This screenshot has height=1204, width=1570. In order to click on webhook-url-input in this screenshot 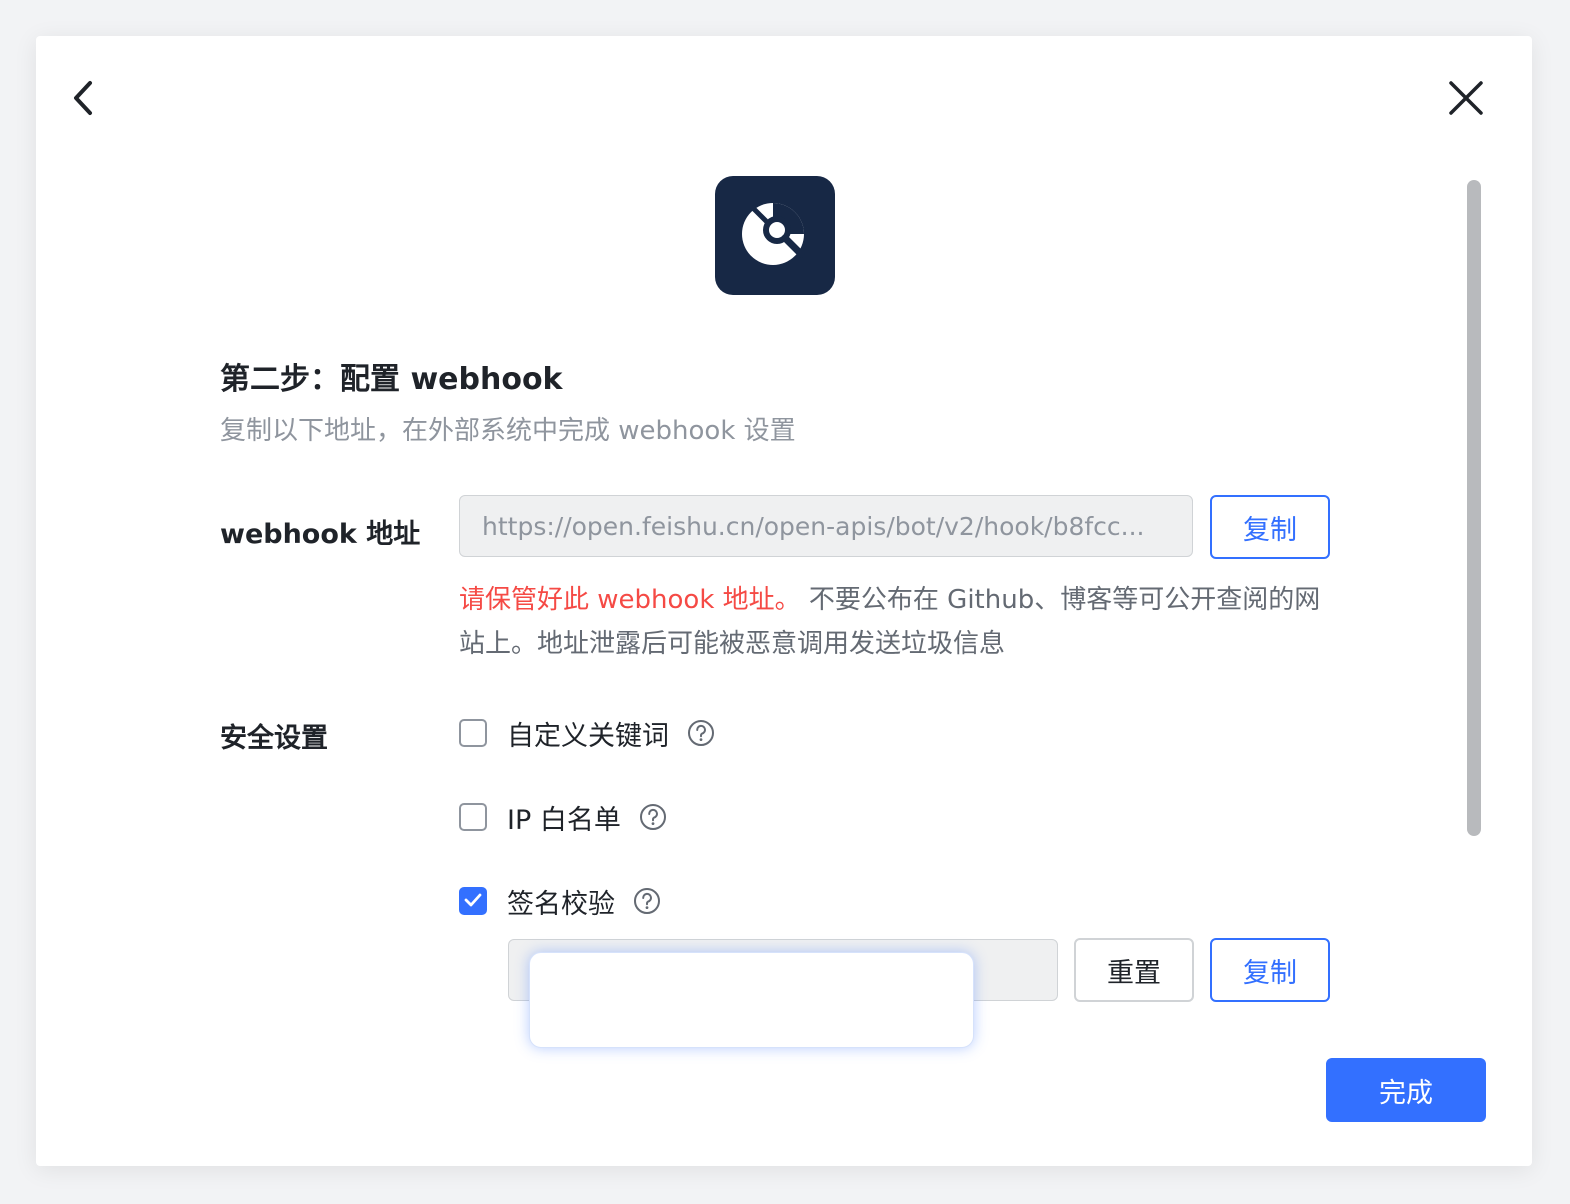, I will do `click(826, 526)`.